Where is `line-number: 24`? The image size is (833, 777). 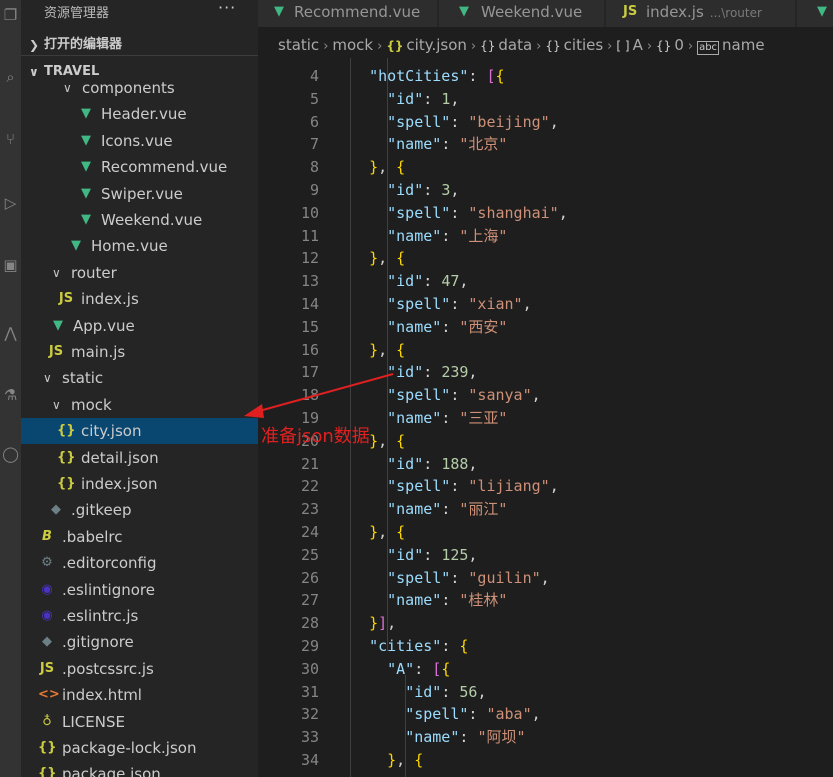 line-number: 24 is located at coordinates (309, 532).